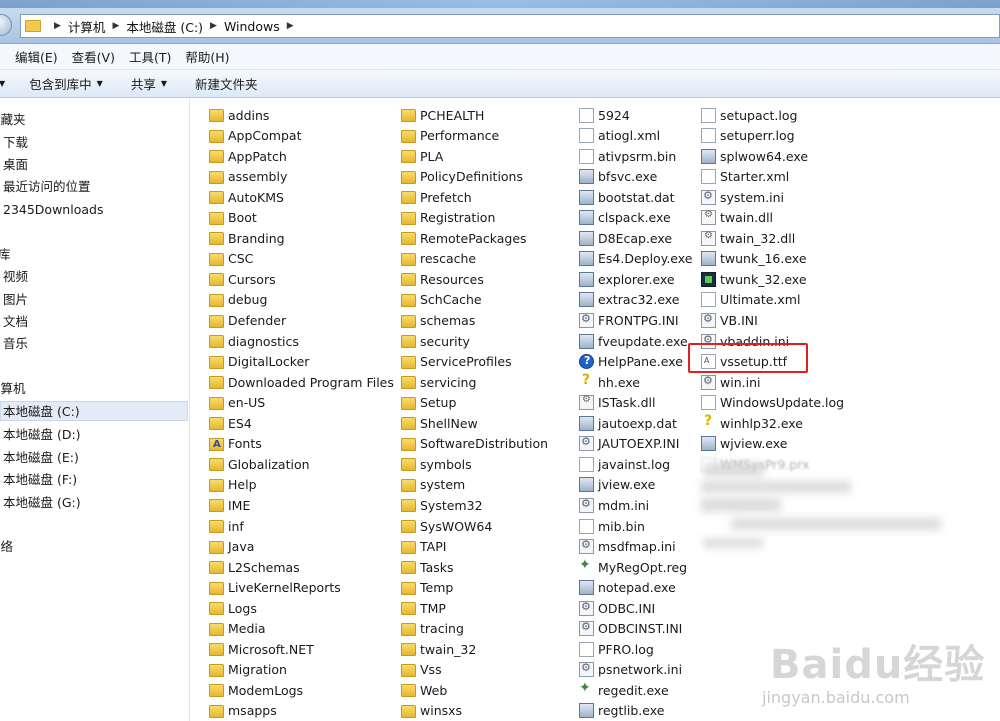  I want to click on share-button: 共享 ▼, so click(149, 83).